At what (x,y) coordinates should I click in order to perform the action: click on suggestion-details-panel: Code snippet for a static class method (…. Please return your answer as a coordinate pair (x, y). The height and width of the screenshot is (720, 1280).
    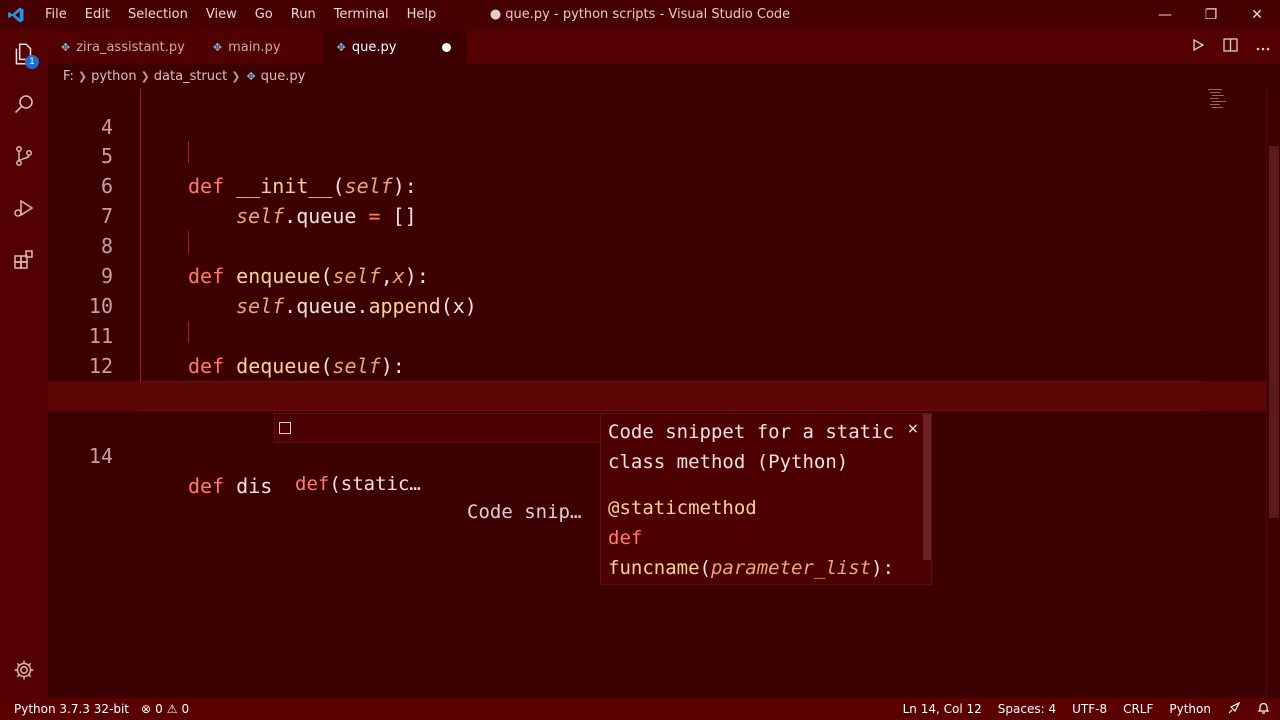
    Looking at the image, I should click on (766, 499).